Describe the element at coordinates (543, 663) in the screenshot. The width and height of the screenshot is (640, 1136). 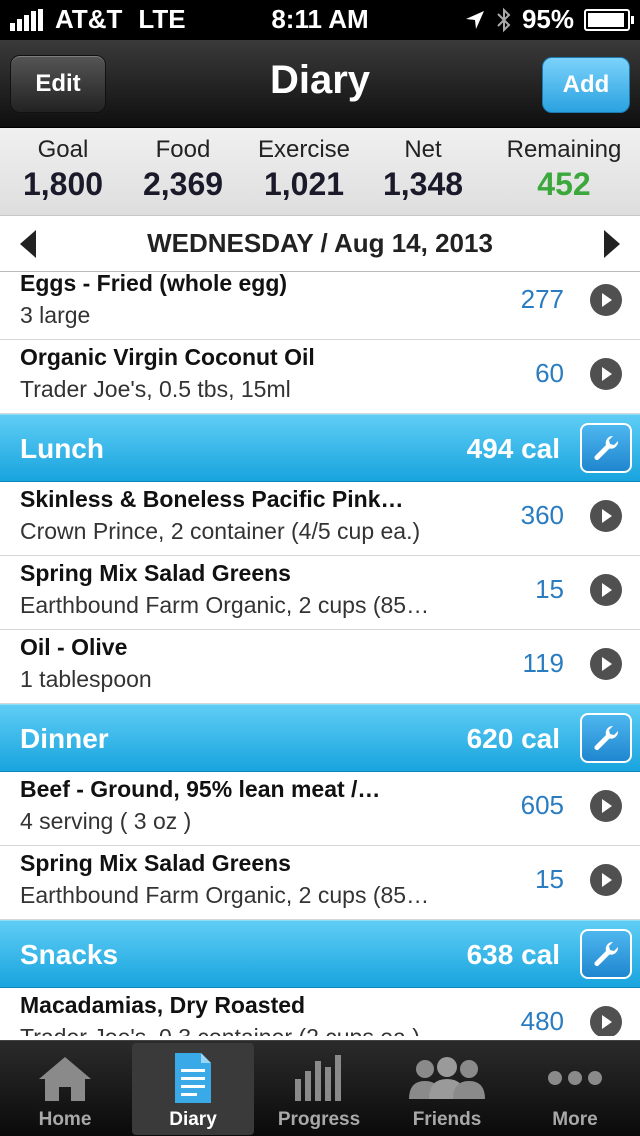
I see `food-calories: 119` at that location.